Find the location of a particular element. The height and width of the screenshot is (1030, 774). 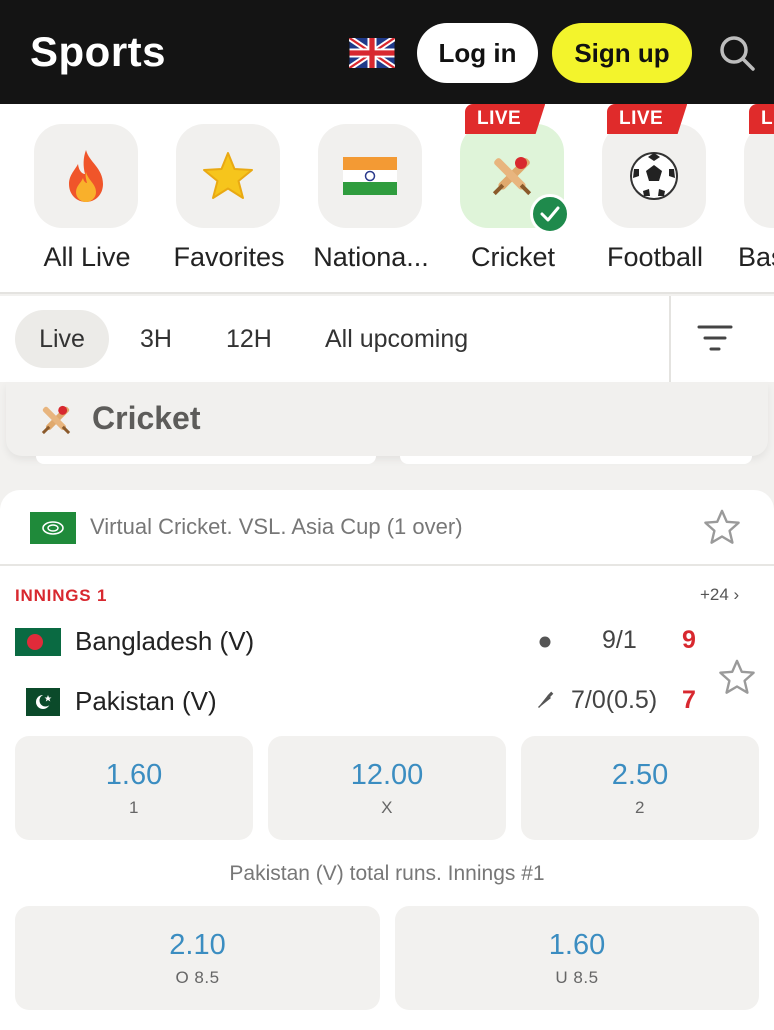

team-row: Pakistan (V) 7/0(0.5) 7 is located at coordinates (387, 702).